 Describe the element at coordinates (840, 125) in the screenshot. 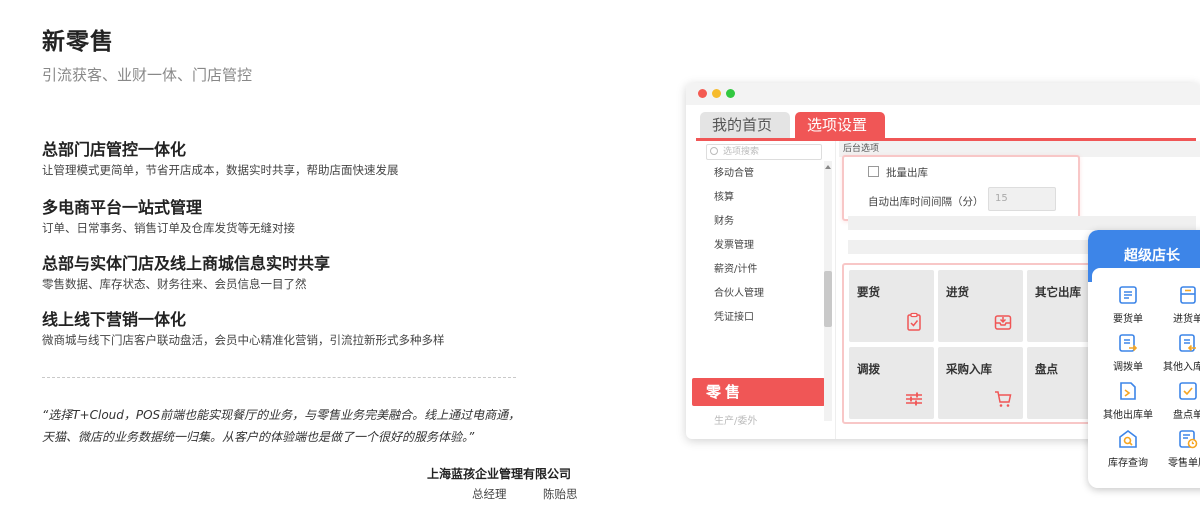

I see `tab-settings: 选项设置` at that location.